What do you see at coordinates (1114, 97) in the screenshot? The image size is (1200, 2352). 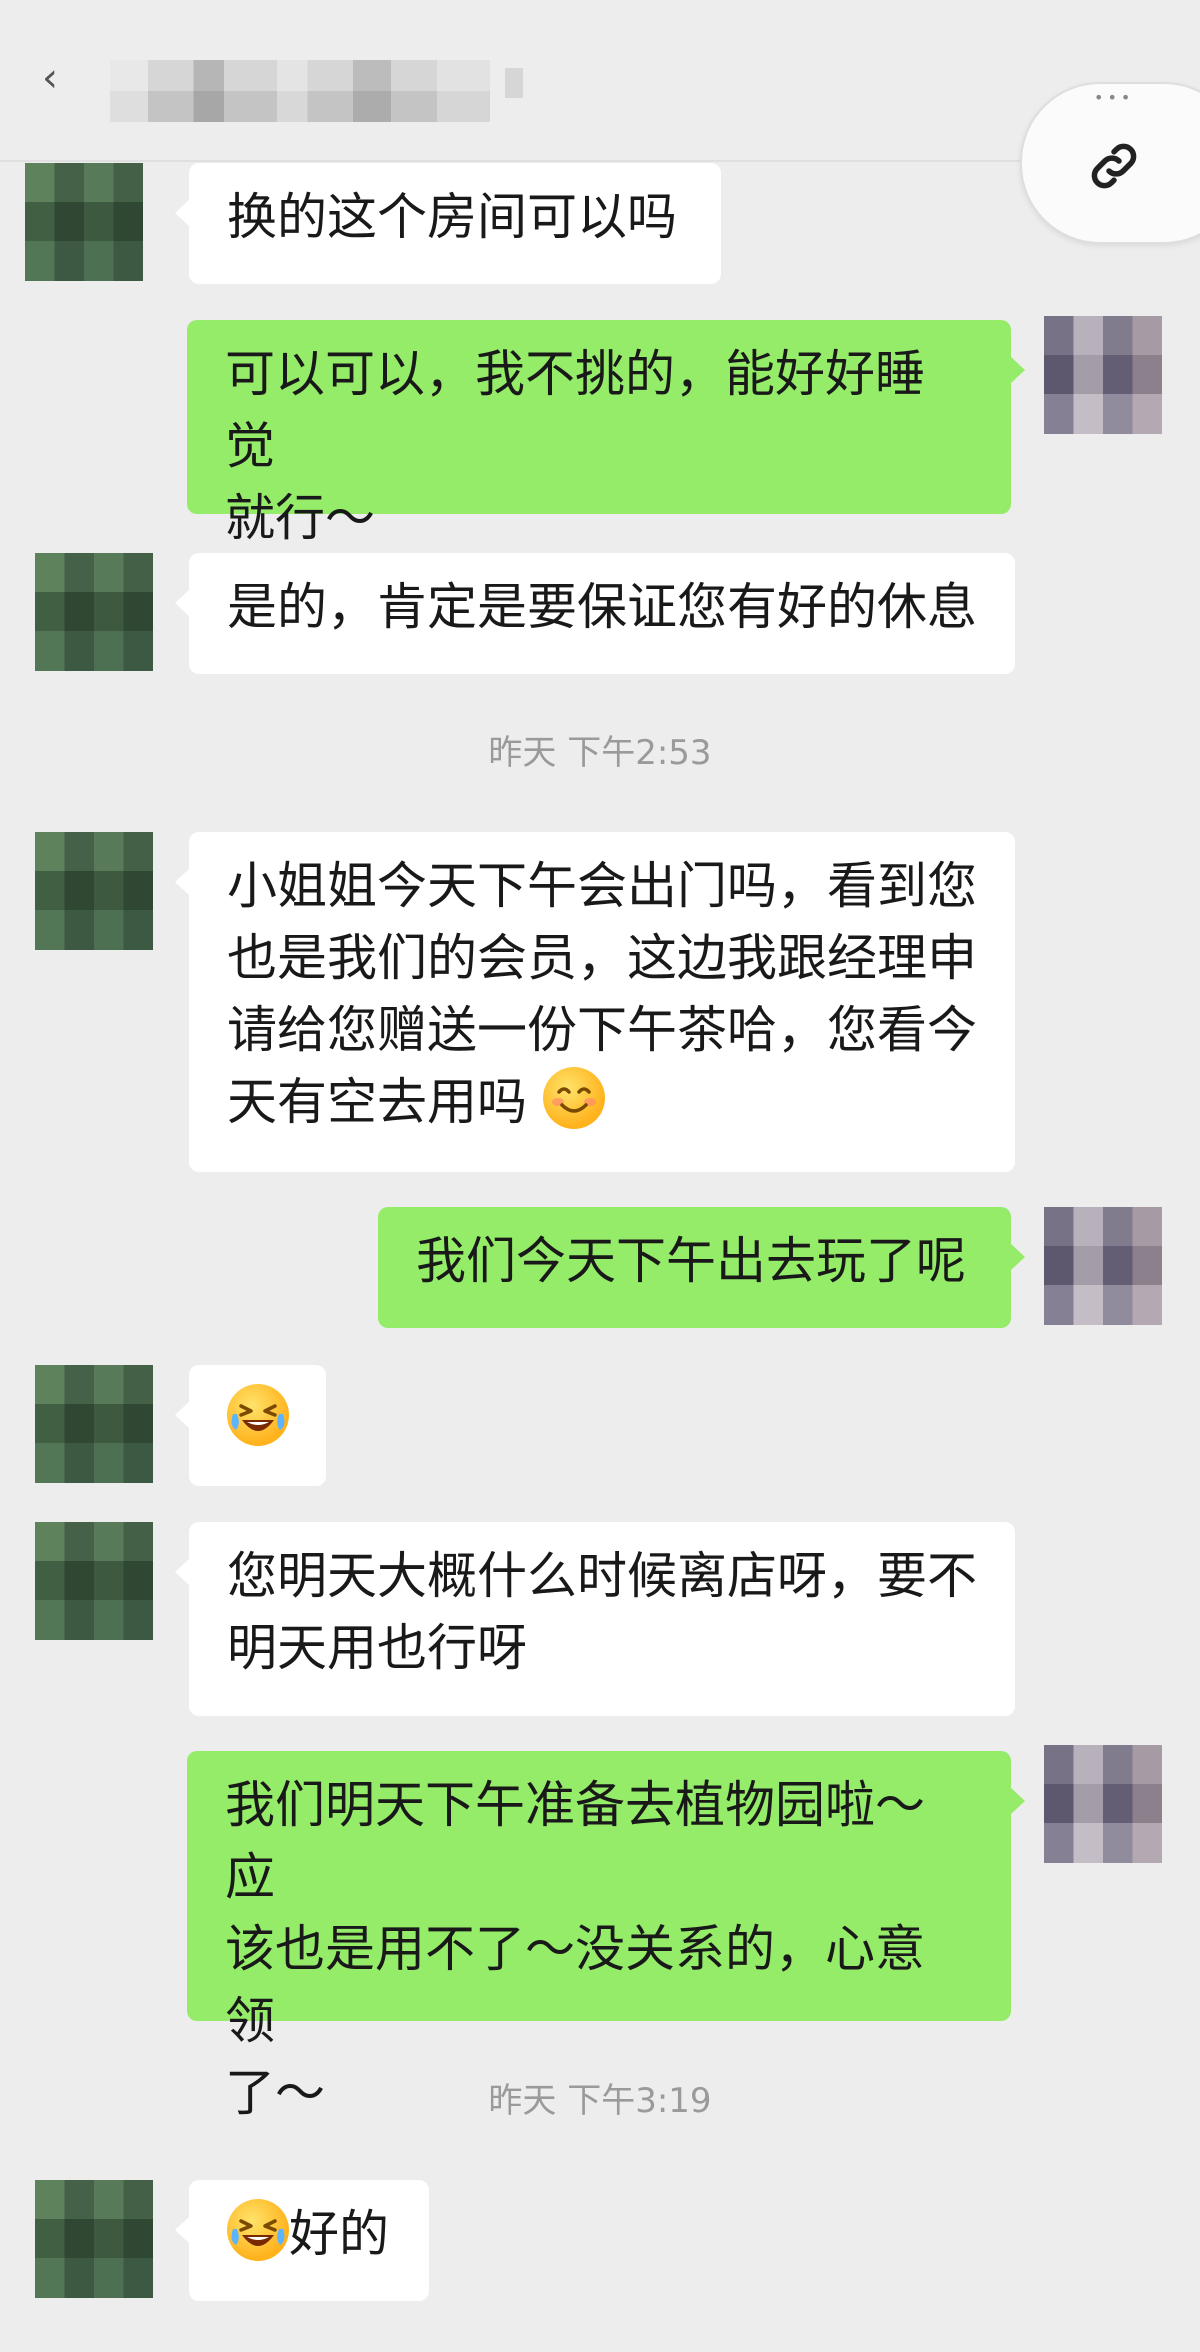 I see `more-indicator: •••` at bounding box center [1114, 97].